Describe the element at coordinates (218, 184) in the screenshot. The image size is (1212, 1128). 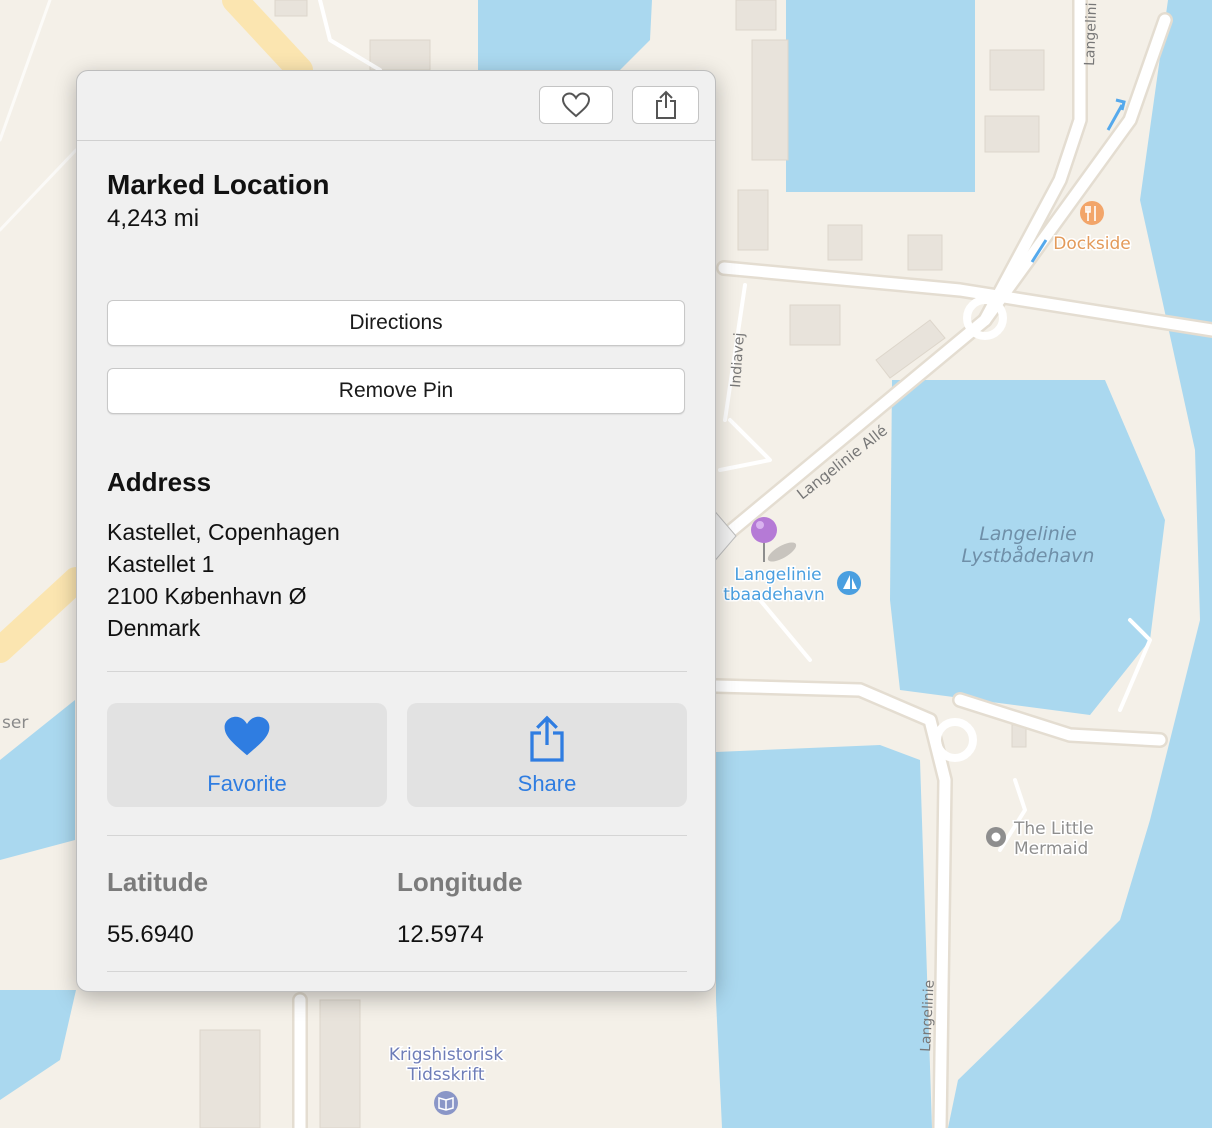
I see `location-title: Marked Location` at that location.